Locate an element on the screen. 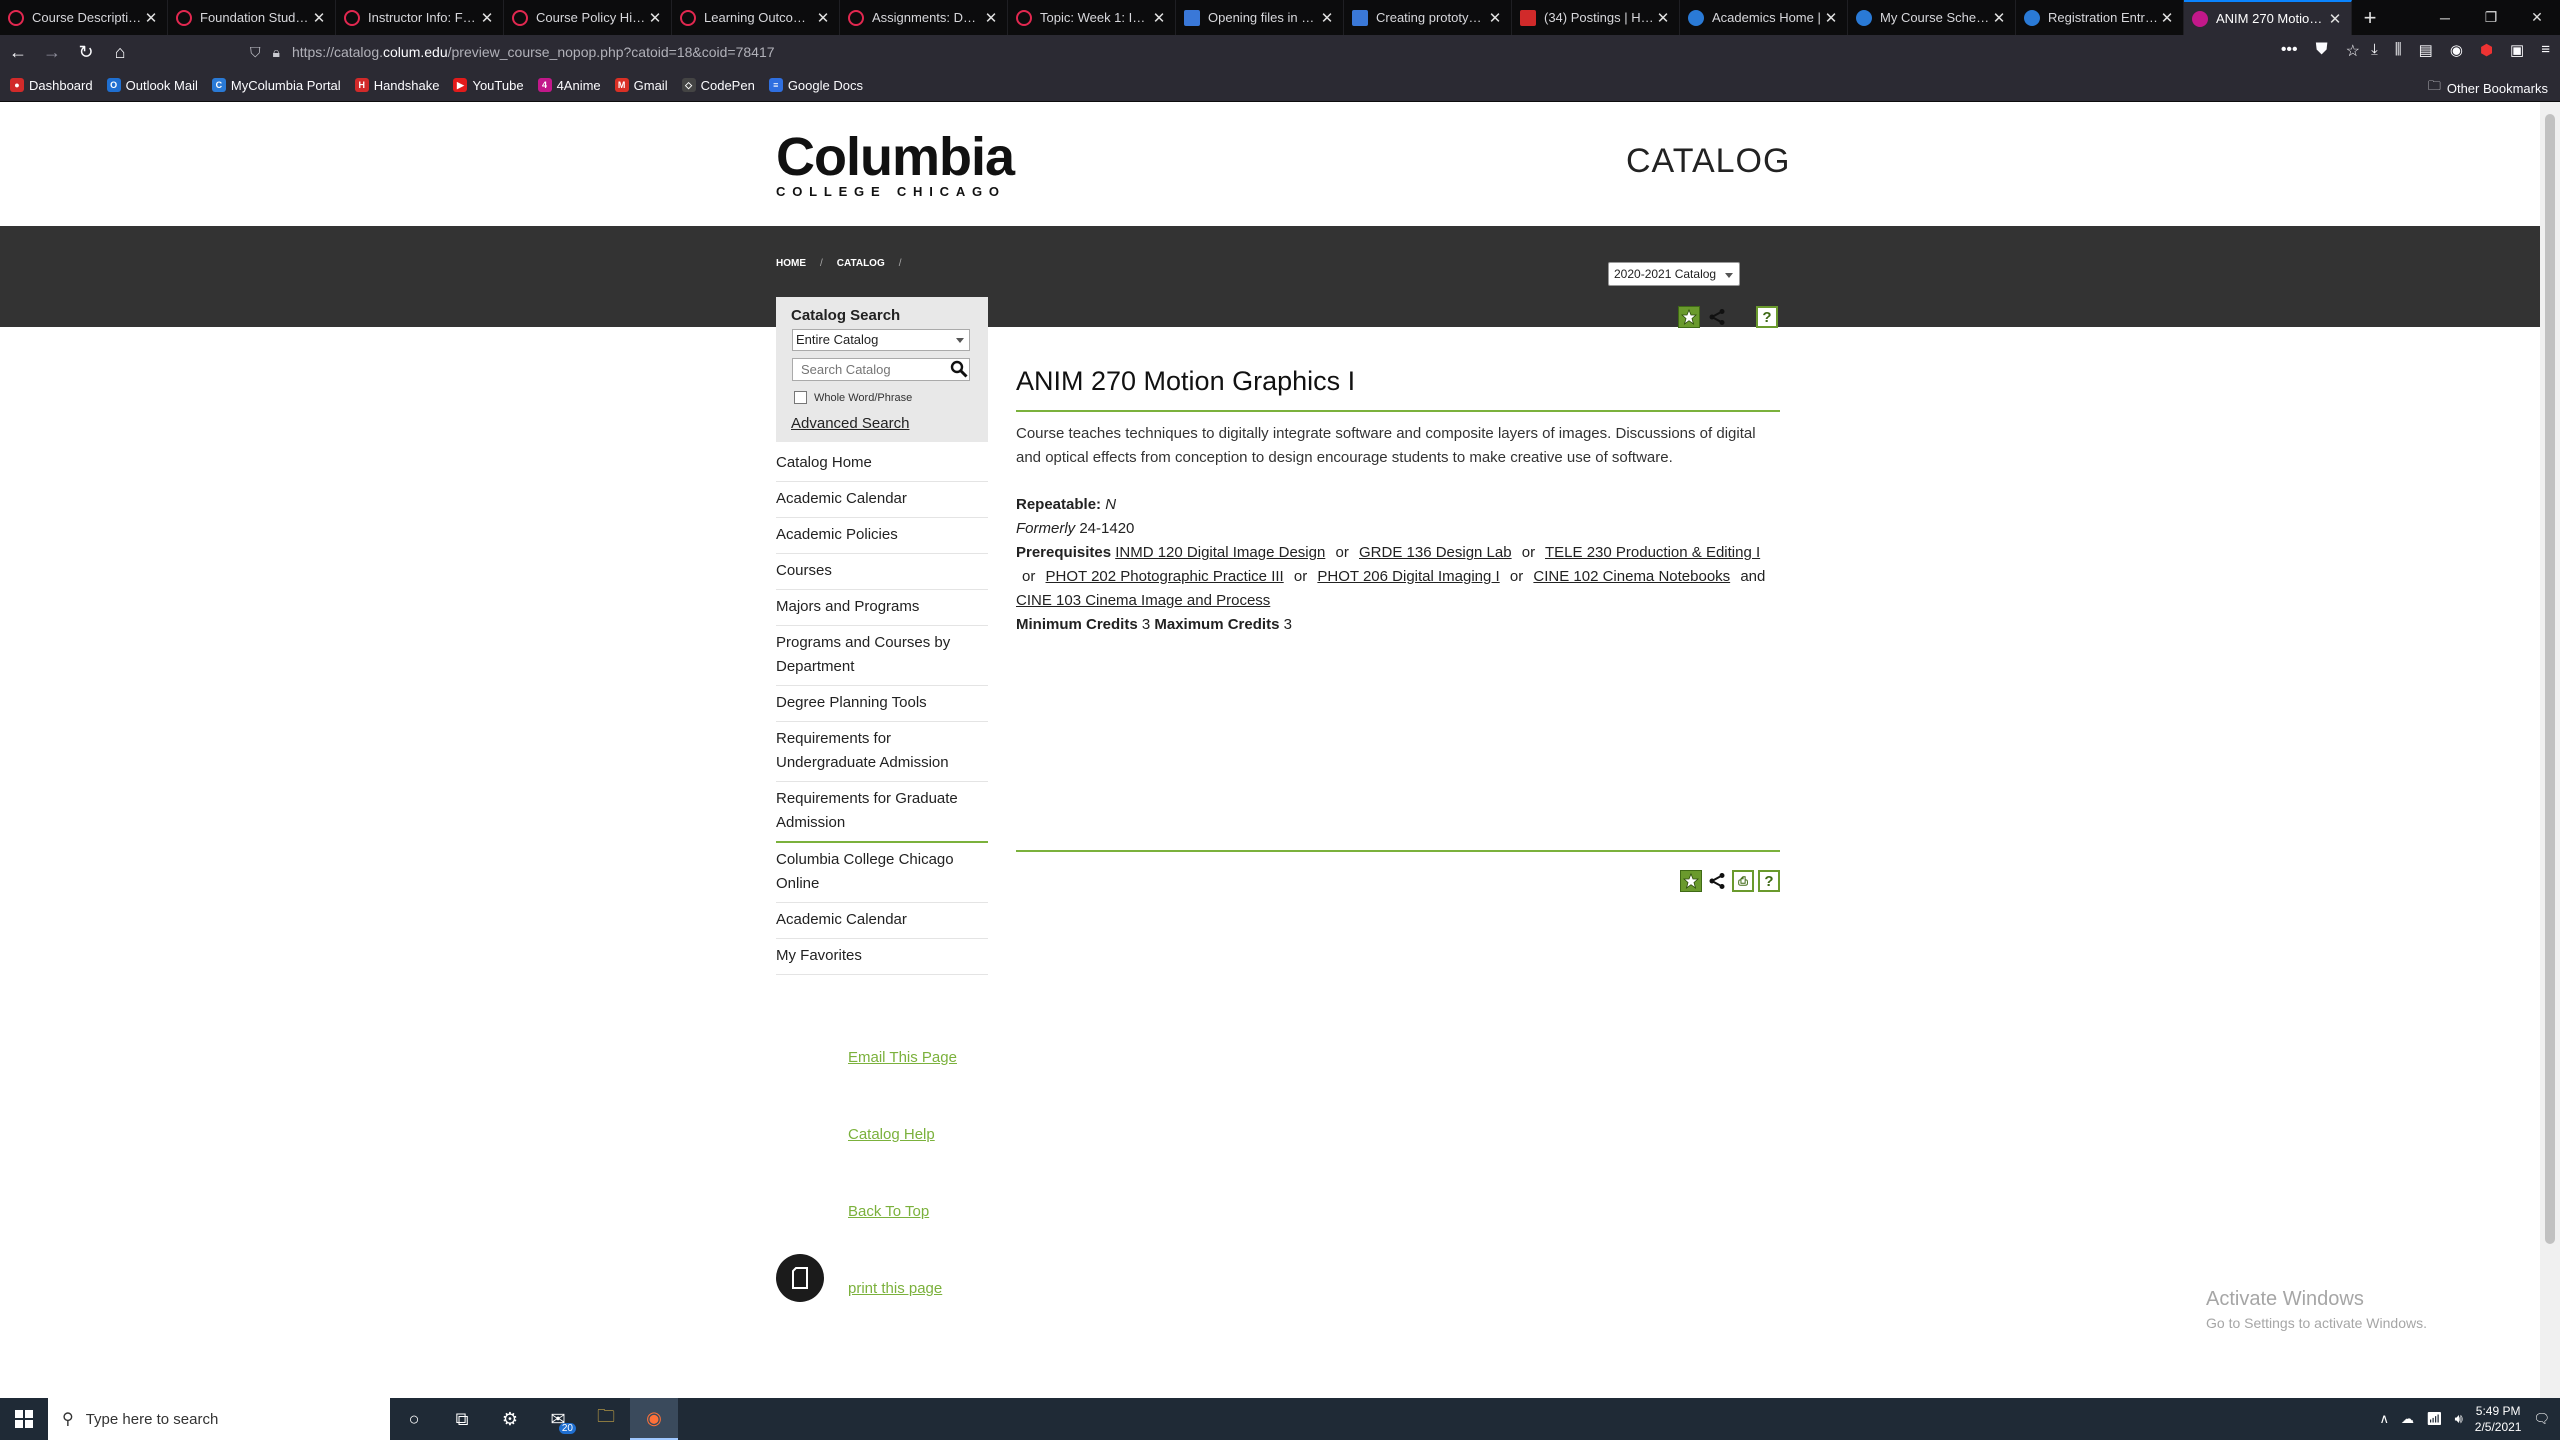  advanced-search-link: Advanced Search is located at coordinates (850, 423).